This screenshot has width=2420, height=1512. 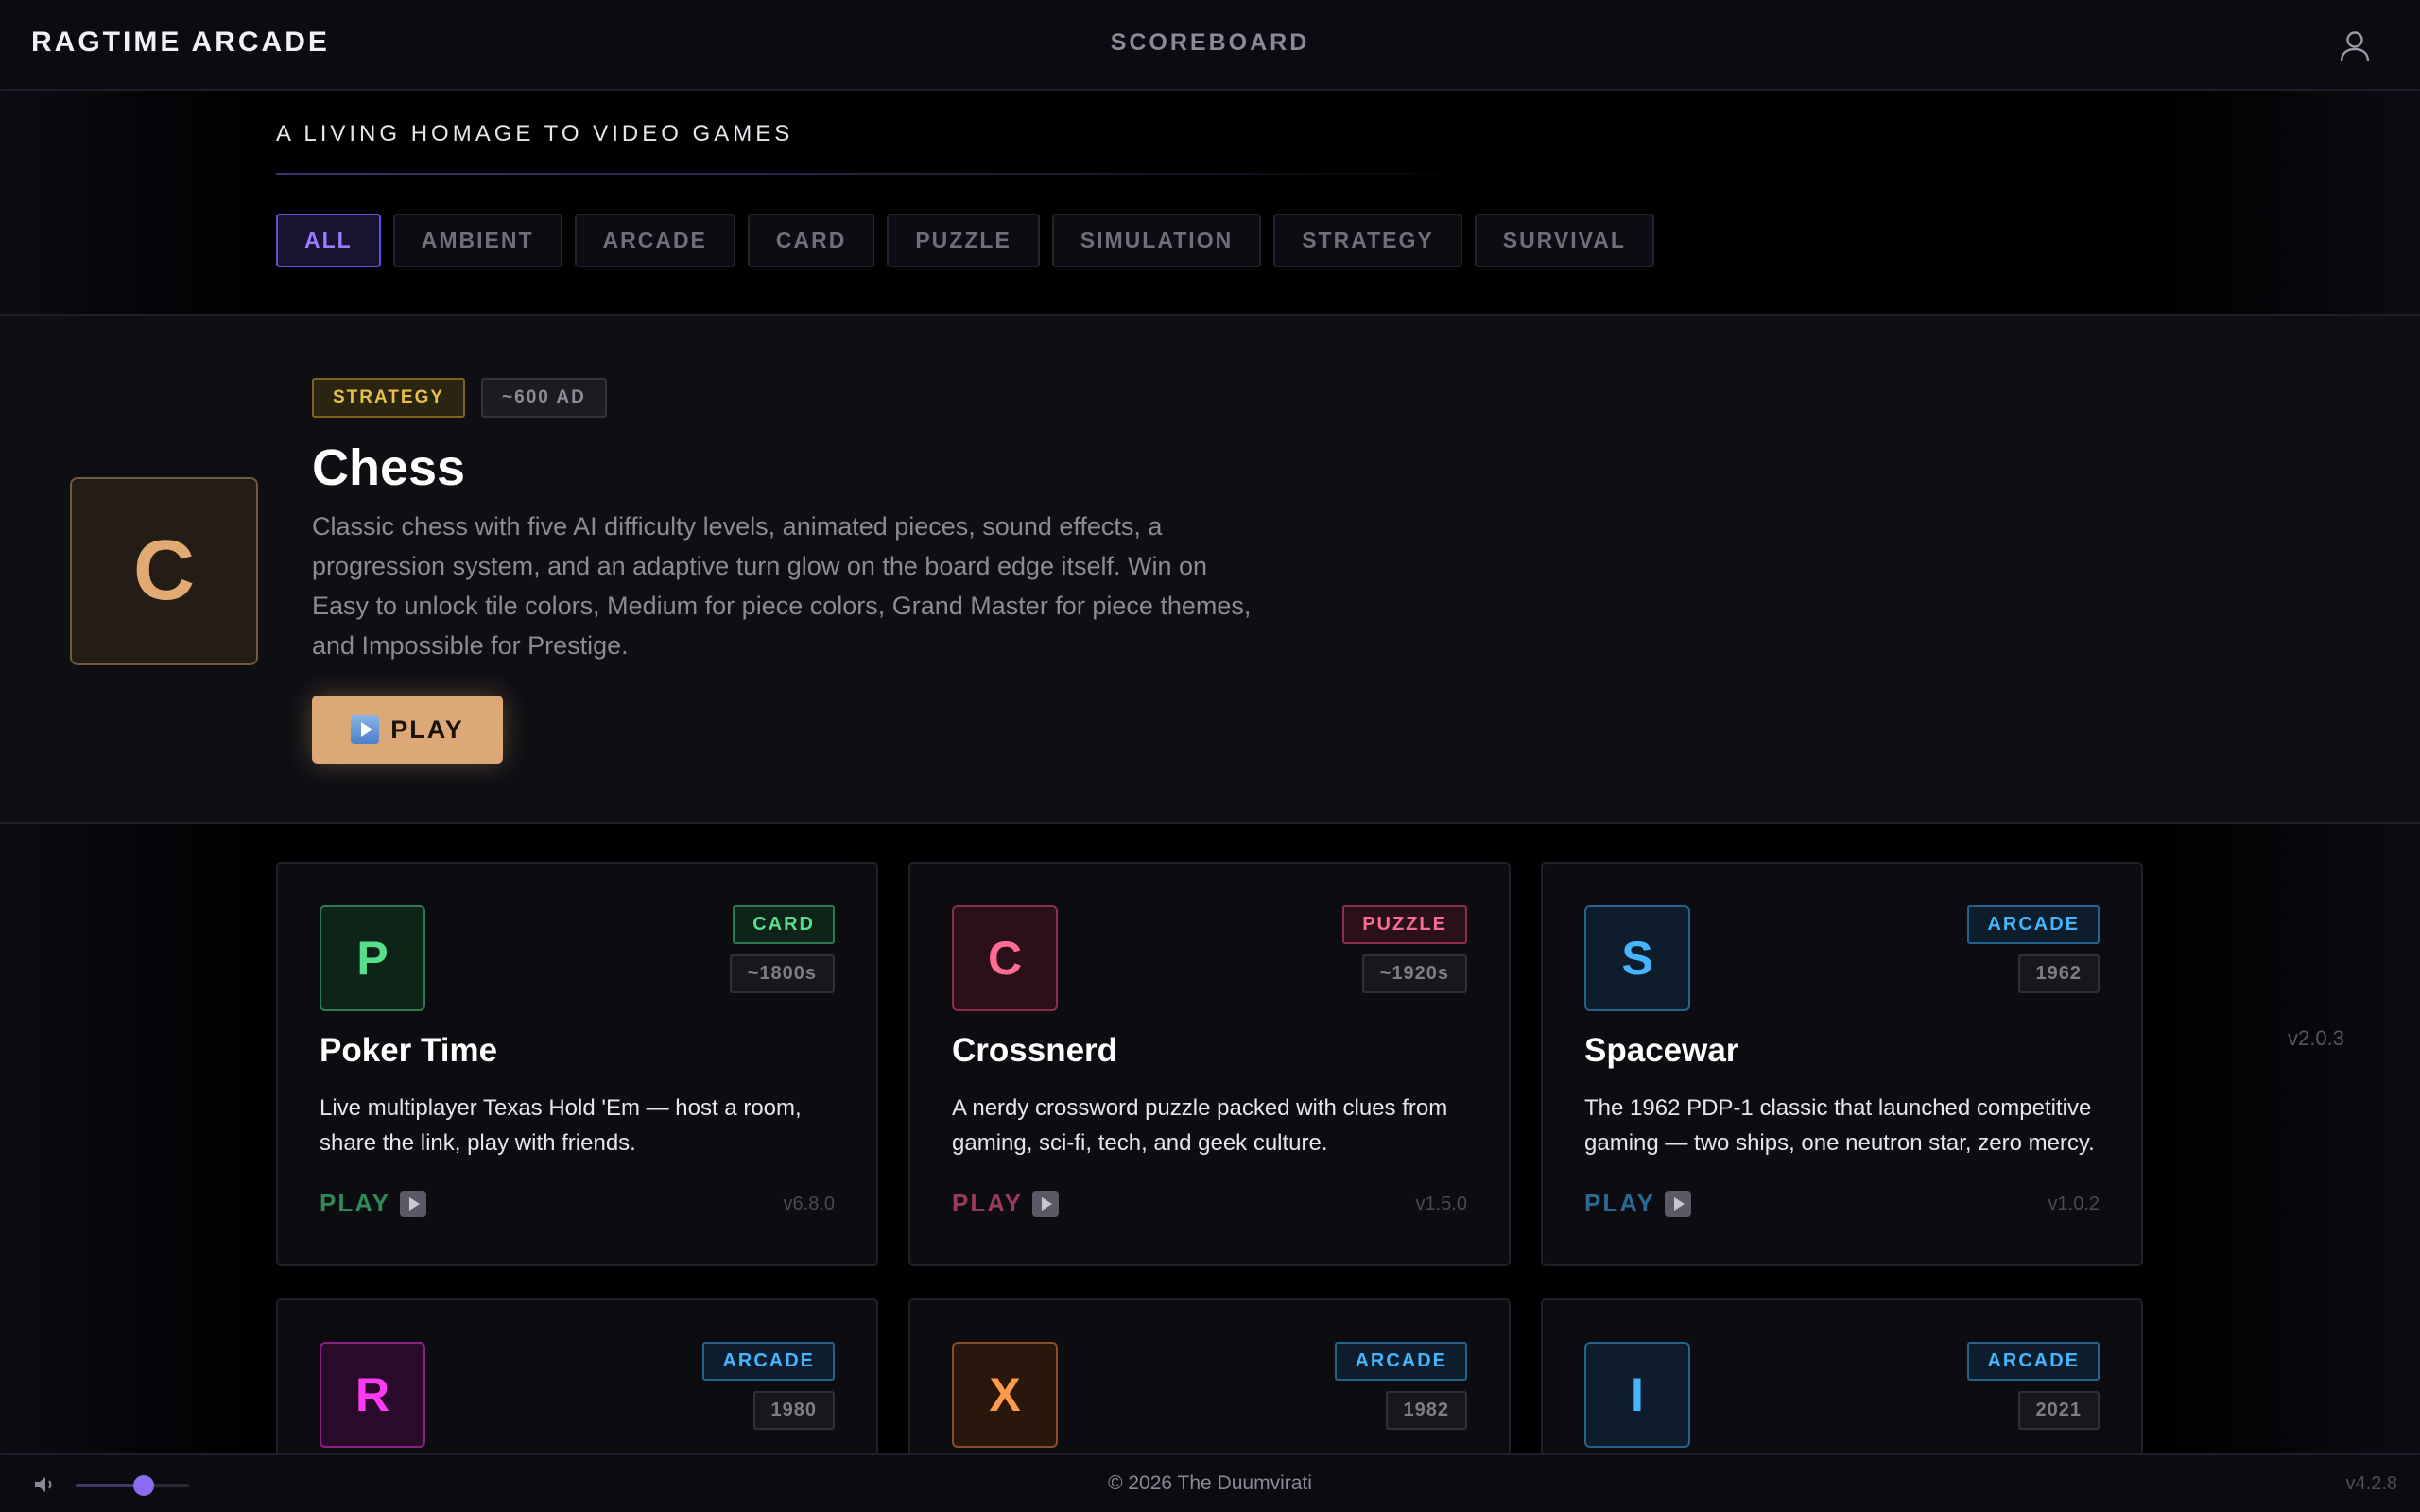 I want to click on top-bar: RAGTIME ARCADE SCOREBOARD, so click(x=1210, y=45).